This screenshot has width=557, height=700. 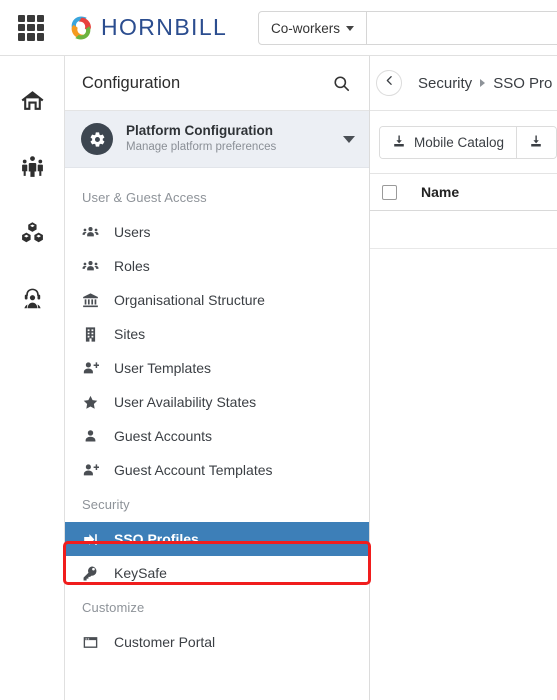 What do you see at coordinates (131, 82) in the screenshot?
I see `page-title: Configuration` at bounding box center [131, 82].